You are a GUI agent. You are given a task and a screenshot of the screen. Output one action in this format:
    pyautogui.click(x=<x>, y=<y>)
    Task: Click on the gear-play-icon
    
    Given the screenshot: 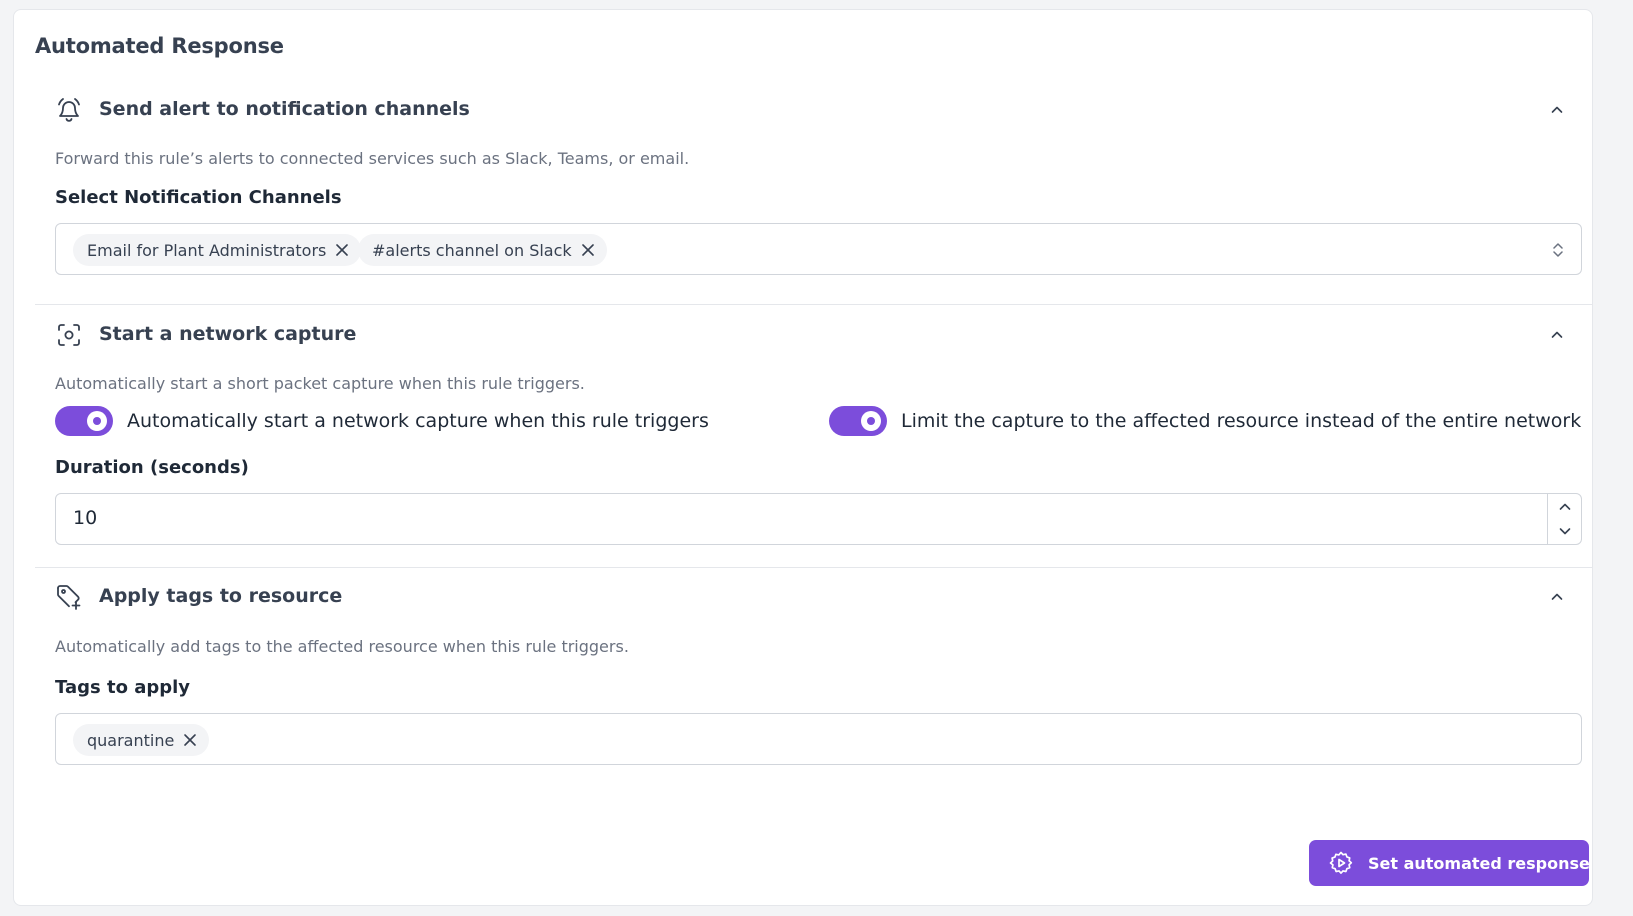 What is the action you would take?
    pyautogui.click(x=1341, y=863)
    